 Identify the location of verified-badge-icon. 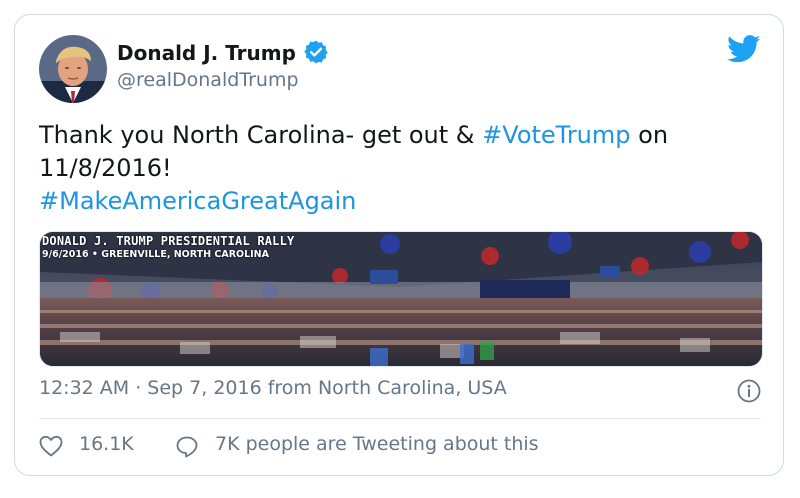
(316, 52).